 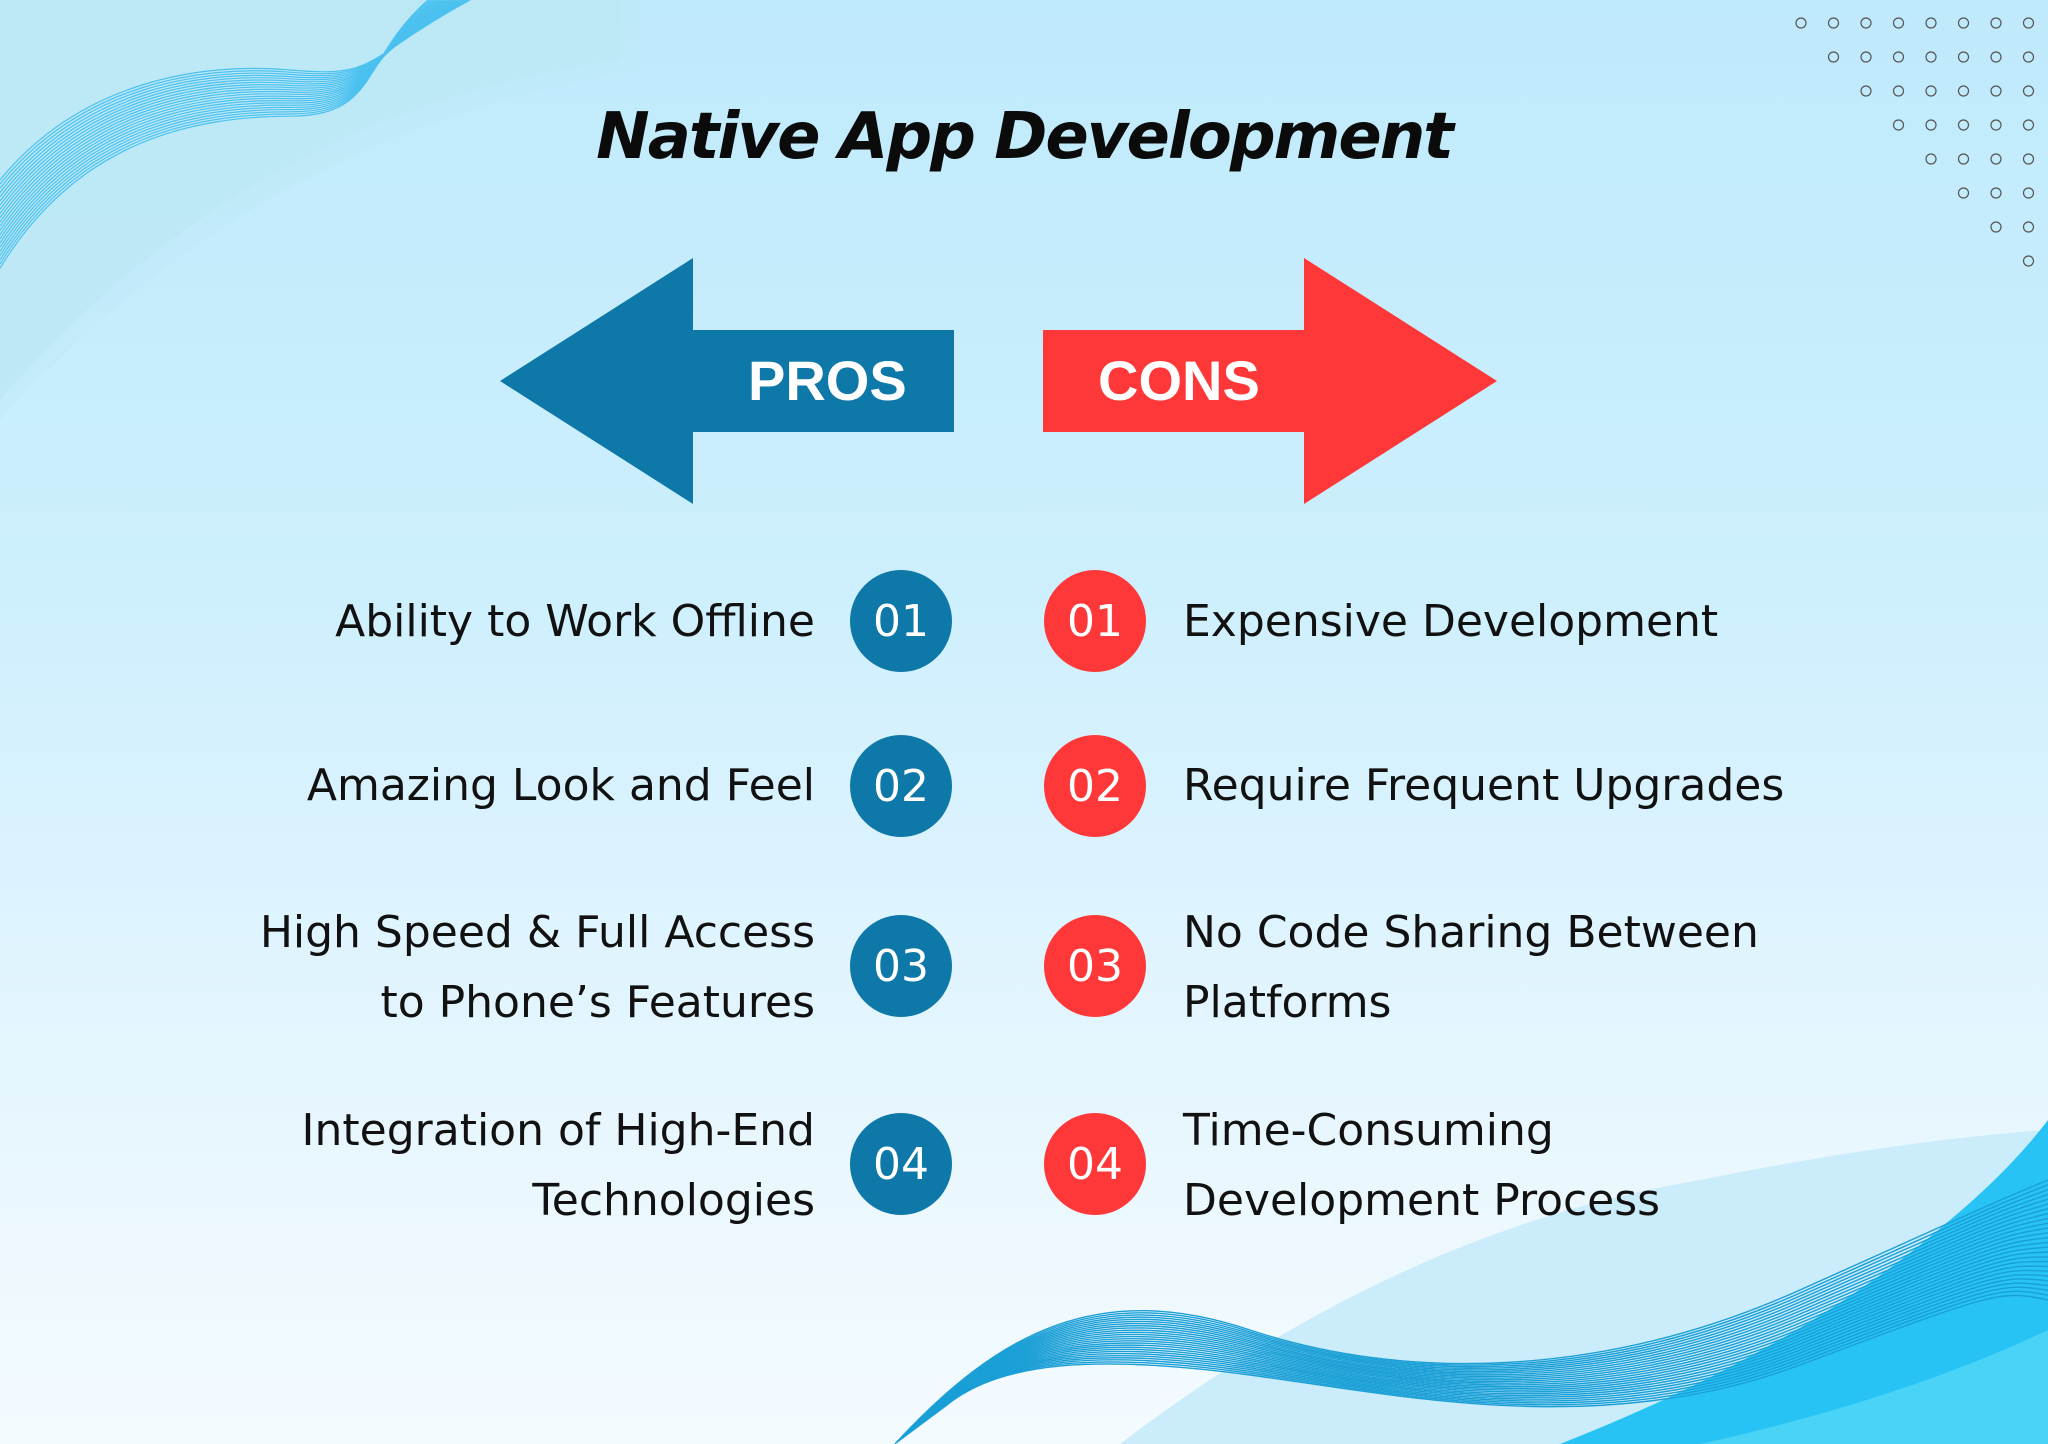 I want to click on pros-label: PROS, so click(x=827, y=380).